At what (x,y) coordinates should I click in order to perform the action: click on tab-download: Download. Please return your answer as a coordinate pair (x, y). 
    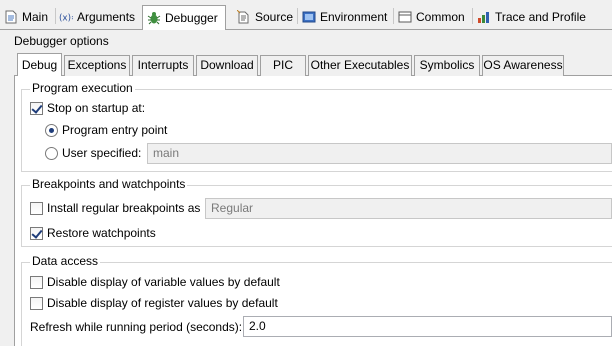
    Looking at the image, I should click on (227, 65).